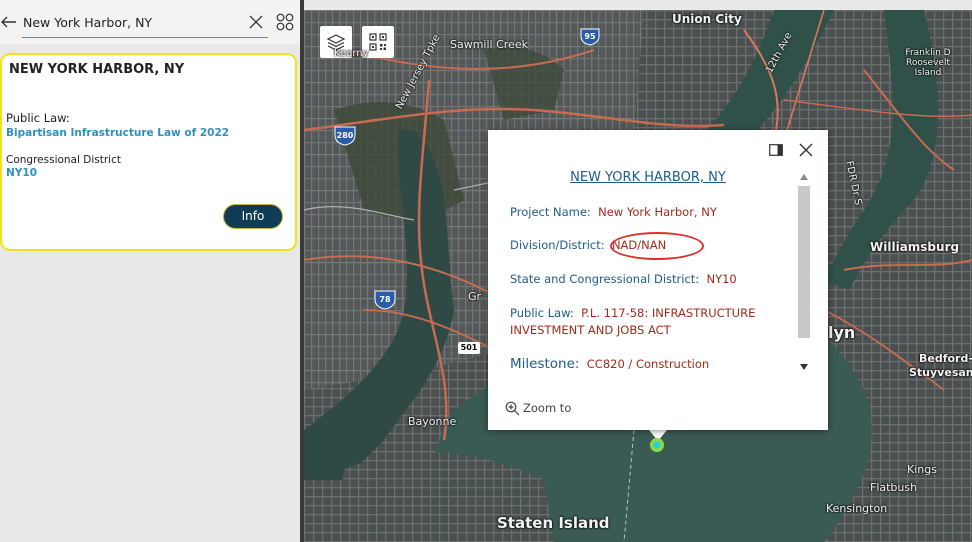 The width and height of the screenshot is (972, 542). Describe the element at coordinates (97, 69) in the screenshot. I see `result-title: NEW YORK HARBOR, NY` at that location.